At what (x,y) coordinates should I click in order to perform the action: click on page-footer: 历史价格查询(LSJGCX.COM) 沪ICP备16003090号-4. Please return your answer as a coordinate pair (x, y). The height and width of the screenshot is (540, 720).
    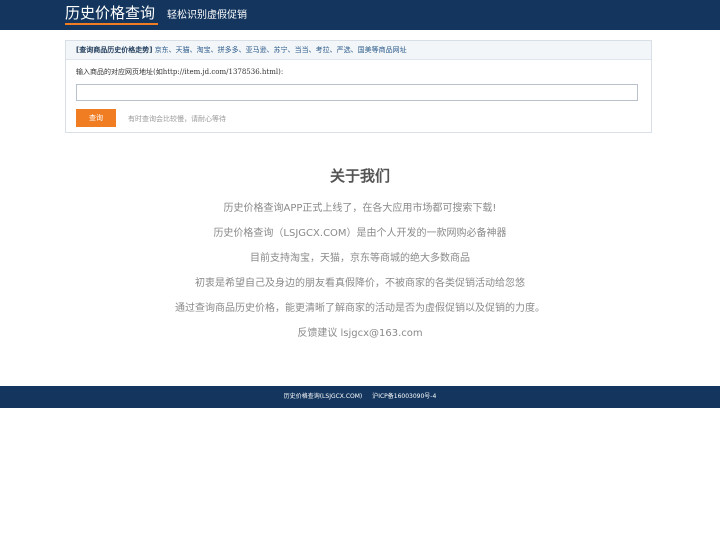
    Looking at the image, I should click on (360, 397).